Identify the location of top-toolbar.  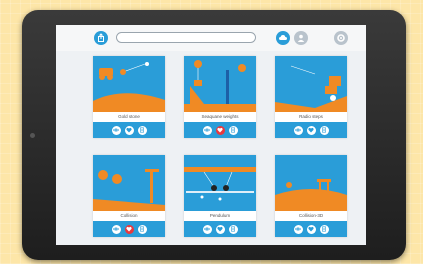
(211, 38).